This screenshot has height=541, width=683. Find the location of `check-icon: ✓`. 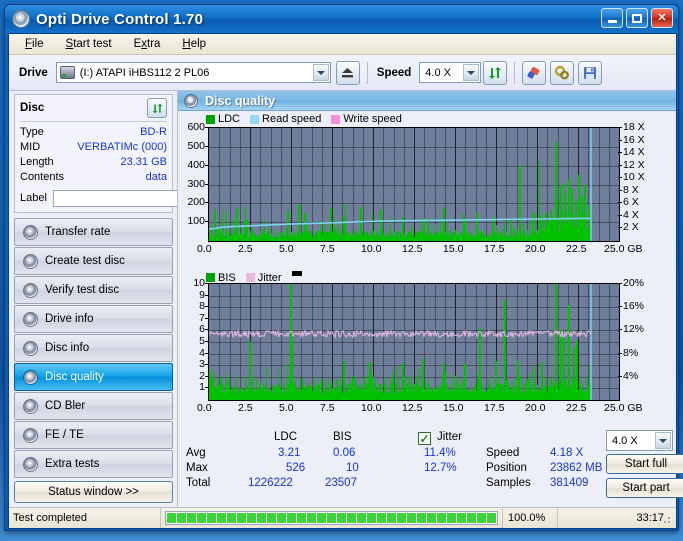

check-icon: ✓ is located at coordinates (424, 438).